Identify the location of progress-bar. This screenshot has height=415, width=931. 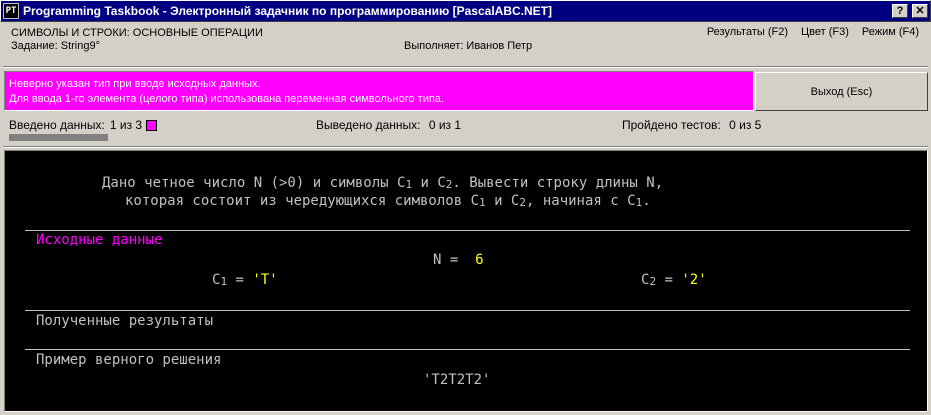
(58, 137).